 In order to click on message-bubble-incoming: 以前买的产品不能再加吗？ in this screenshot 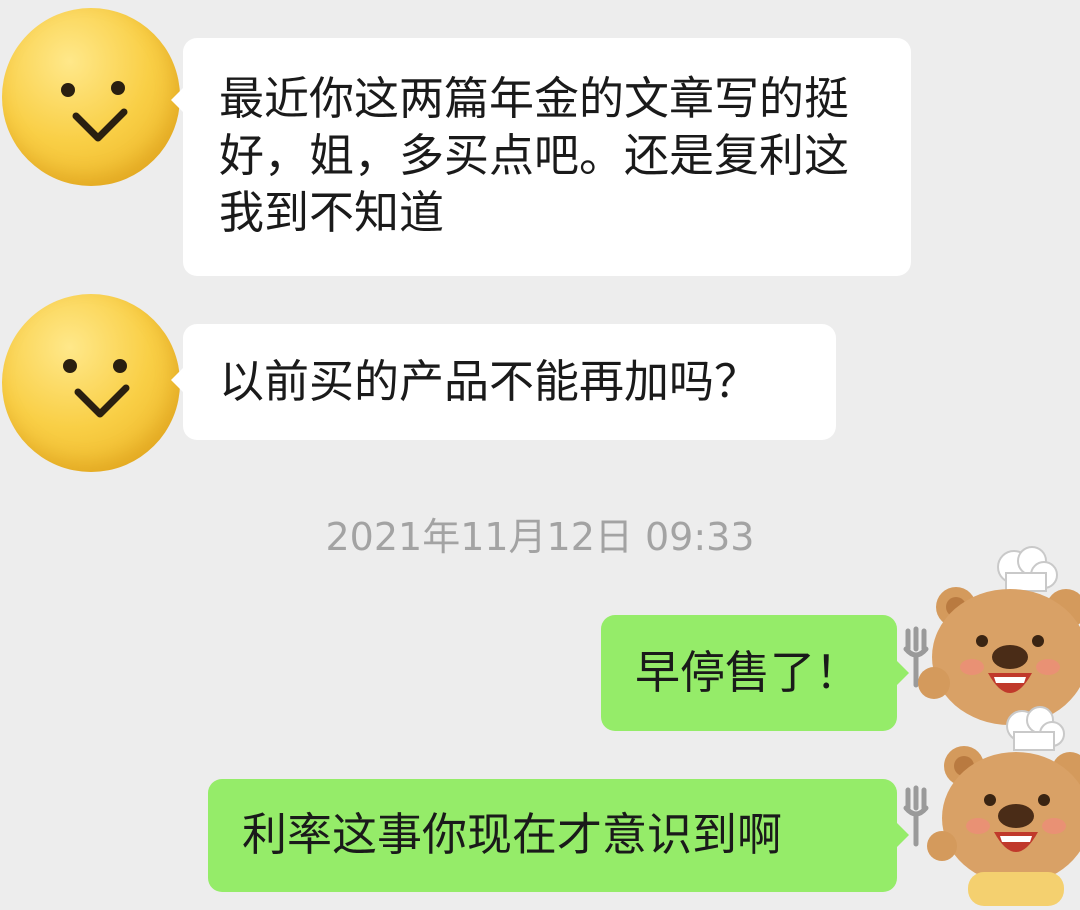, I will do `click(503, 382)`.